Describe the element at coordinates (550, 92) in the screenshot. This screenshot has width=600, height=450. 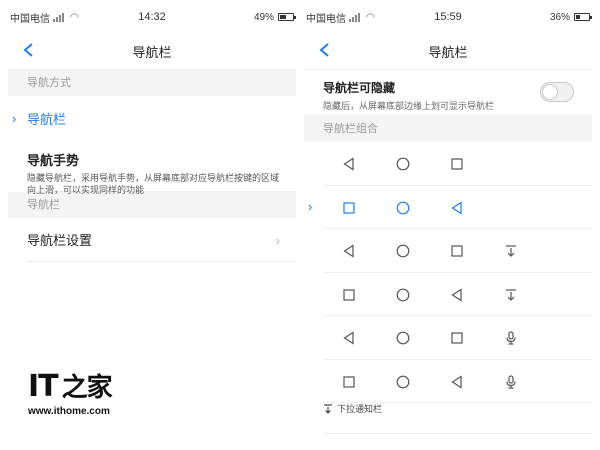
I see `toggle-knob` at that location.